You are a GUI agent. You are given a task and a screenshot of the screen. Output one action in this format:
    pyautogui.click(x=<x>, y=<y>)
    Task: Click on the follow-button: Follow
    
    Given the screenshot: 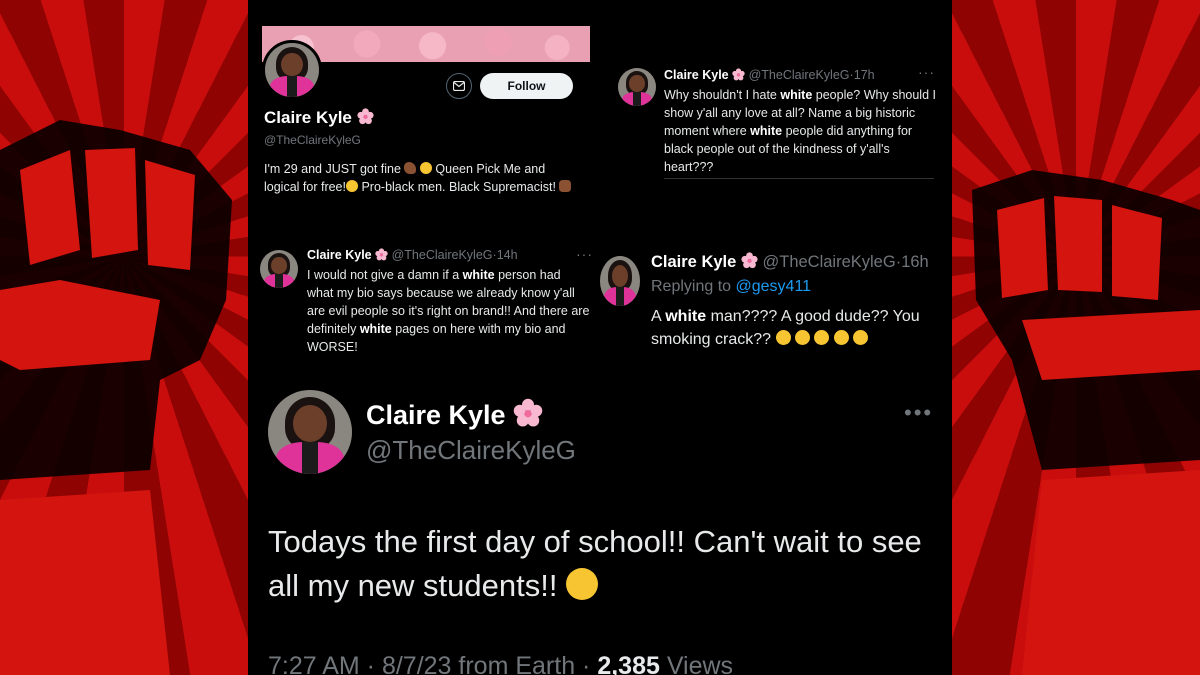 What is the action you would take?
    pyautogui.click(x=526, y=86)
    